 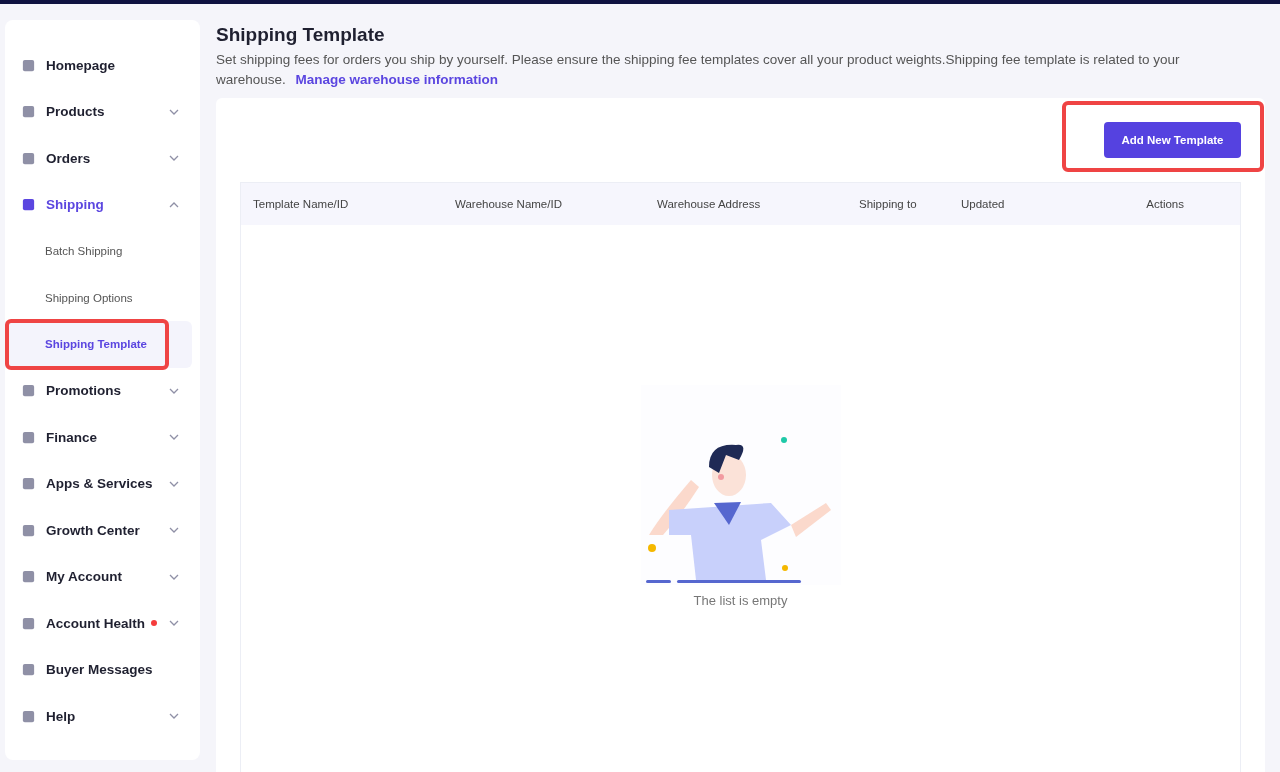 I want to click on page-title: Shipping Template, so click(x=301, y=35).